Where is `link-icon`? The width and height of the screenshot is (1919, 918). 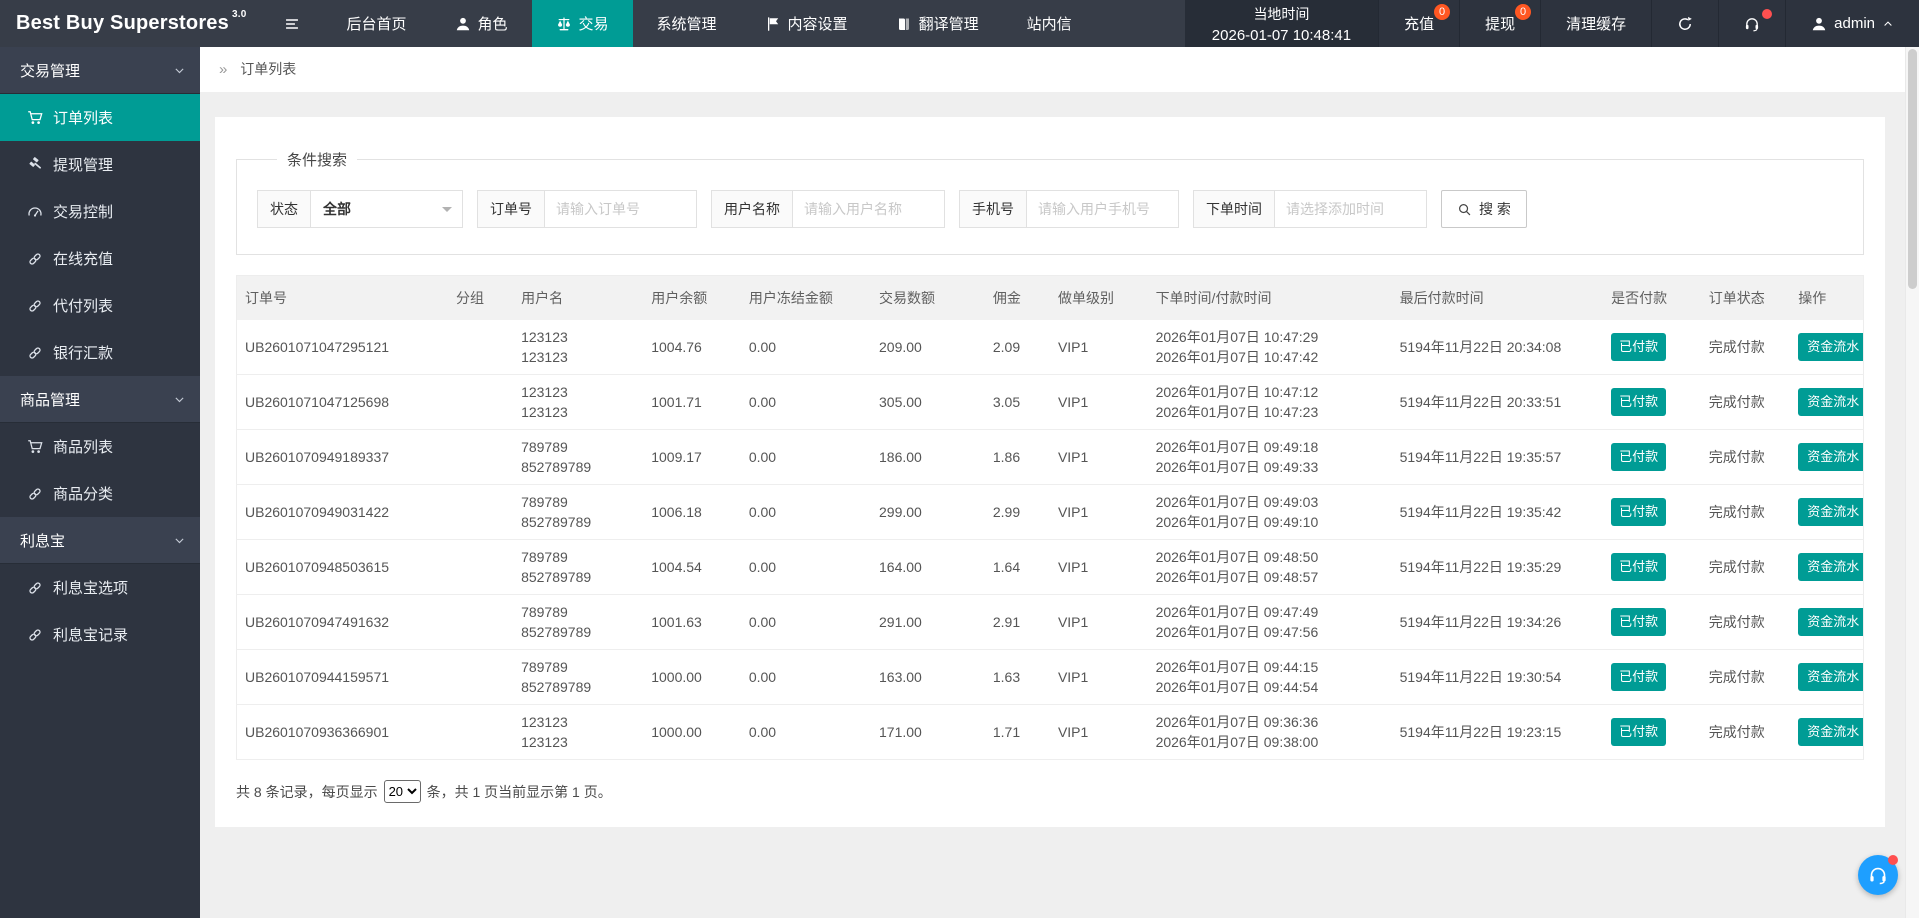 link-icon is located at coordinates (35, 259).